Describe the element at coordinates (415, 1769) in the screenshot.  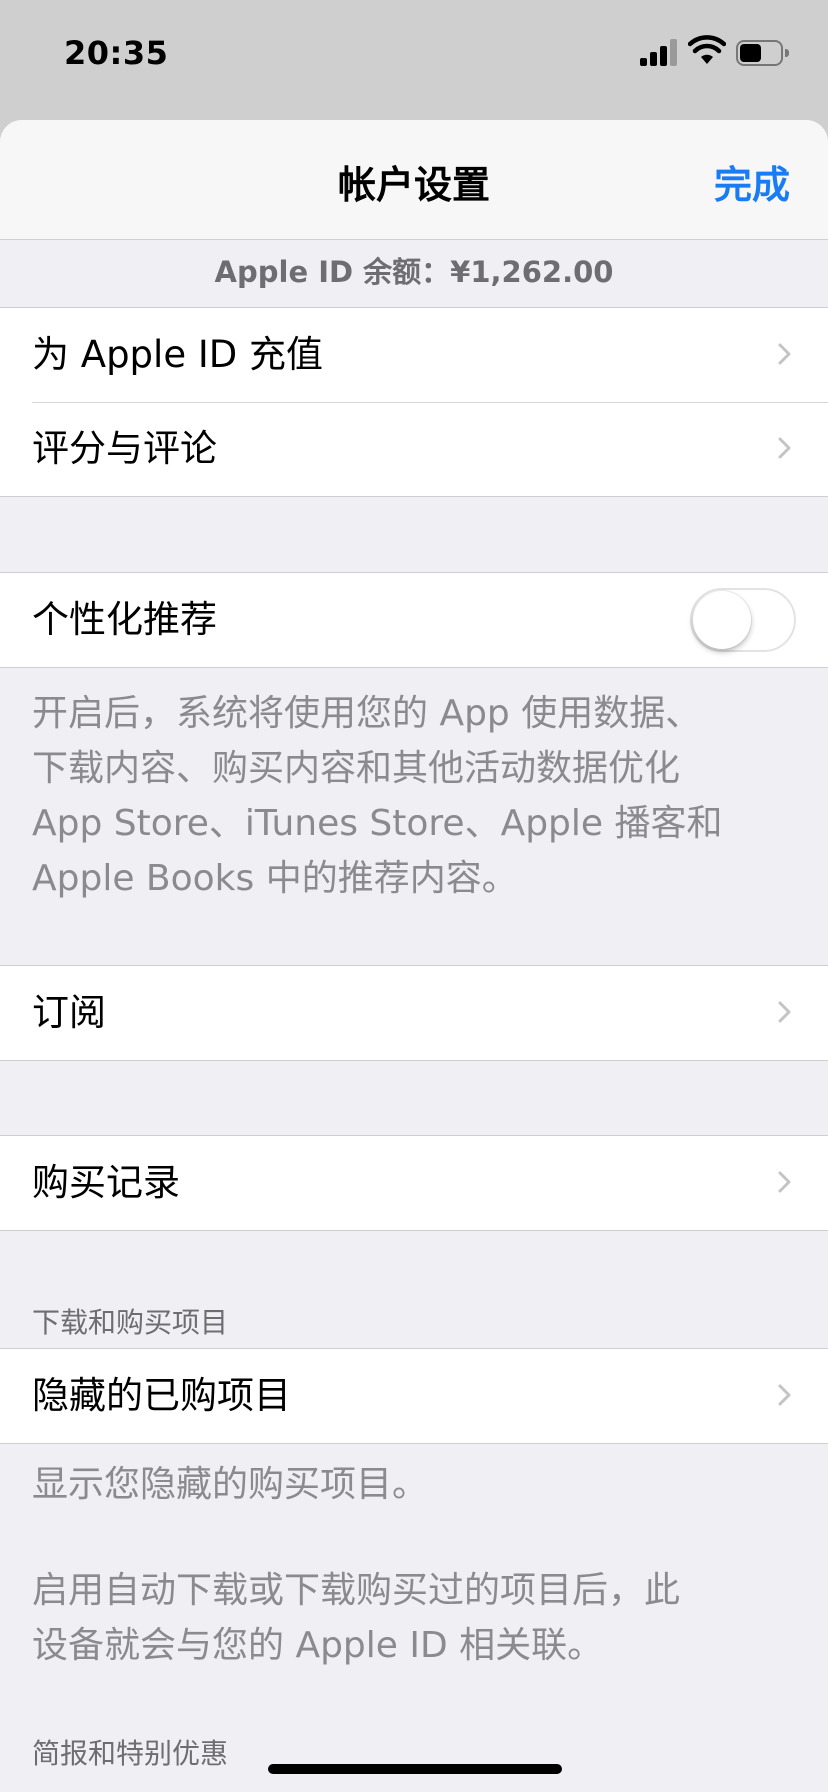
I see `home-indicator` at that location.